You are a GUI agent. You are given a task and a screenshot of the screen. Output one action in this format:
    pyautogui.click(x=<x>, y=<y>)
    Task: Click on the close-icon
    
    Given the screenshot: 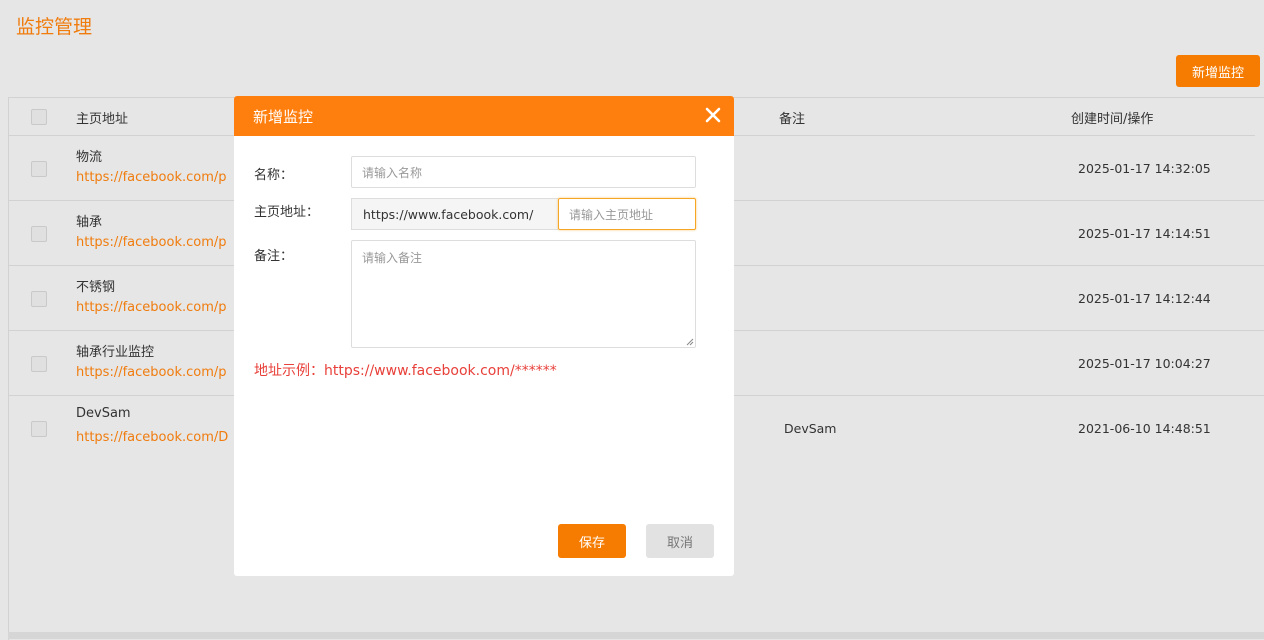 What is the action you would take?
    pyautogui.click(x=713, y=115)
    